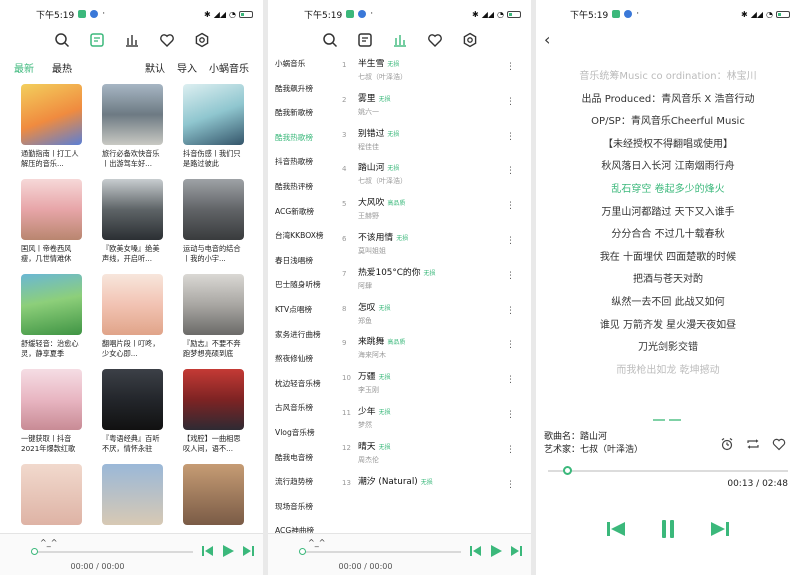  I want to click on song-row: 3 别错过 无损 程佳佳 ⋮, so click(434, 139).